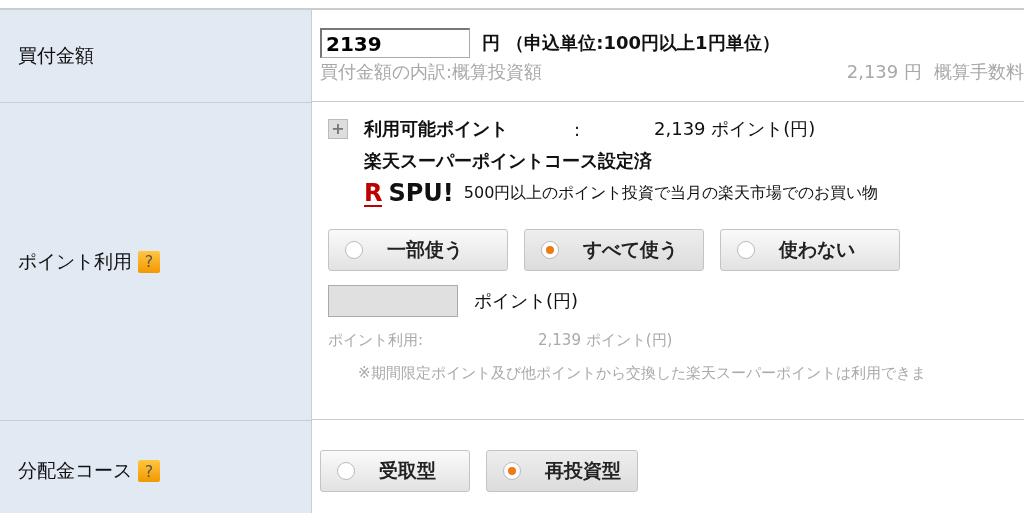 The height and width of the screenshot is (513, 1024). What do you see at coordinates (605, 340) in the screenshot?
I see `usage-value: 2,139 ポイント(円)` at bounding box center [605, 340].